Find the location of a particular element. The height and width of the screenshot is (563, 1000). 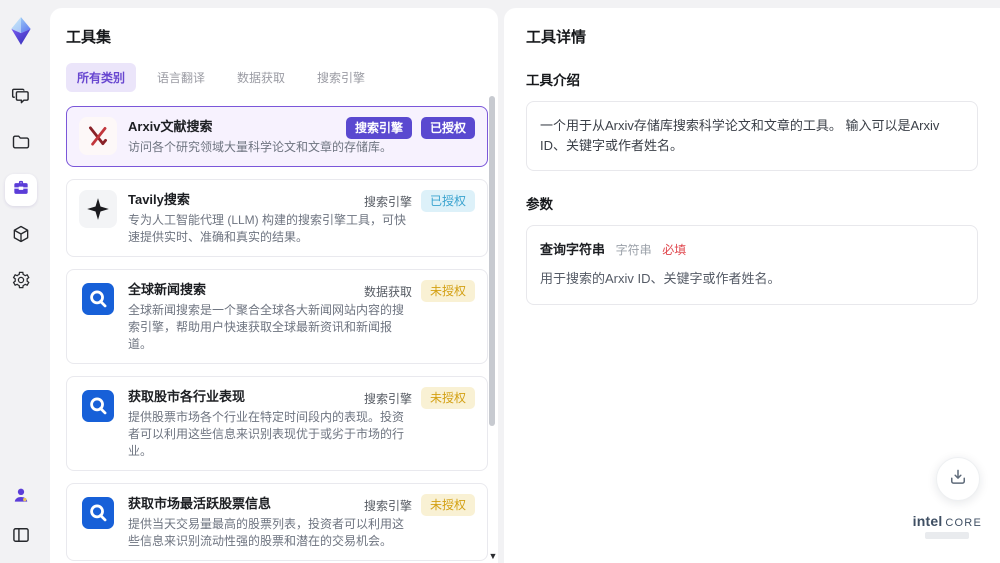

sidebar-item-settings is located at coordinates (21, 282).